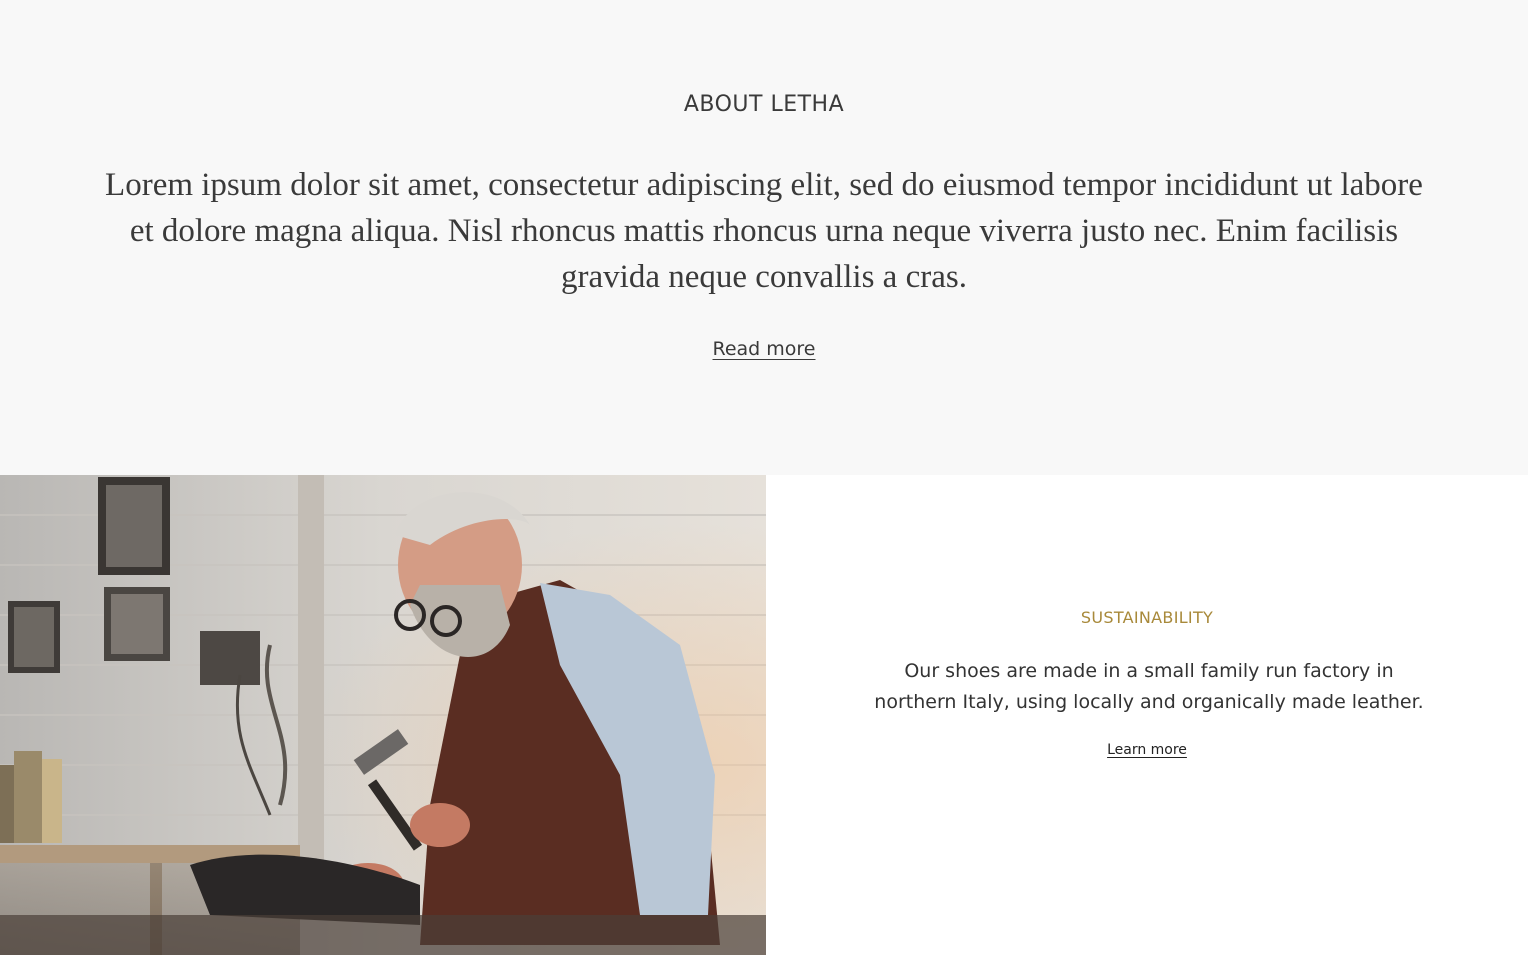 This screenshot has height=955, width=1528. I want to click on learn-more-link: Learn more, so click(1147, 750).